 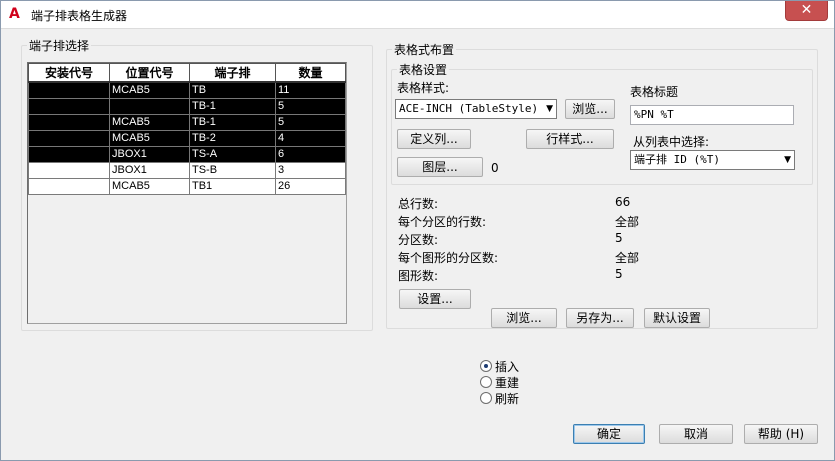 What do you see at coordinates (423, 88) in the screenshot?
I see `table-style-label: 表格样式:` at bounding box center [423, 88].